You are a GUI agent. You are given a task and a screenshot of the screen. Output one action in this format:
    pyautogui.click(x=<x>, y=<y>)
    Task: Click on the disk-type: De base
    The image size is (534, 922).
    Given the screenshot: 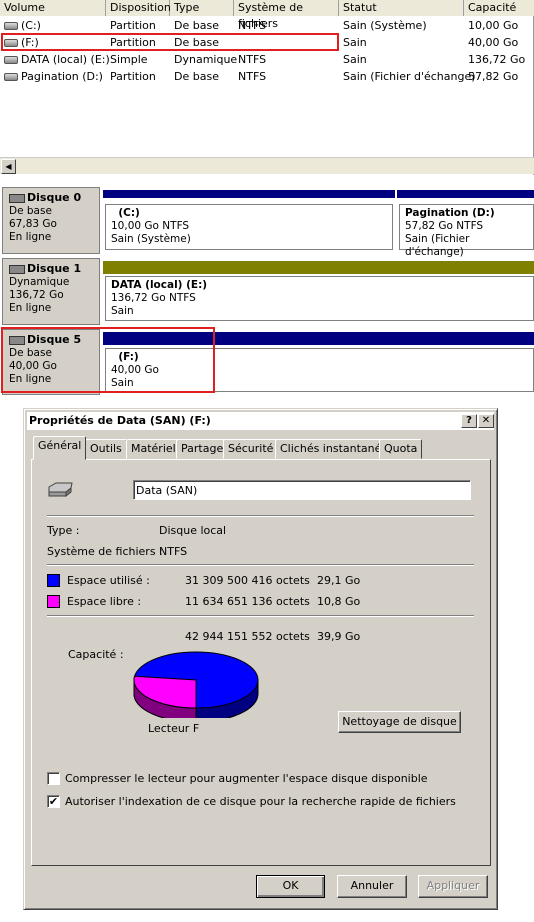 What is the action you would take?
    pyautogui.click(x=30, y=211)
    